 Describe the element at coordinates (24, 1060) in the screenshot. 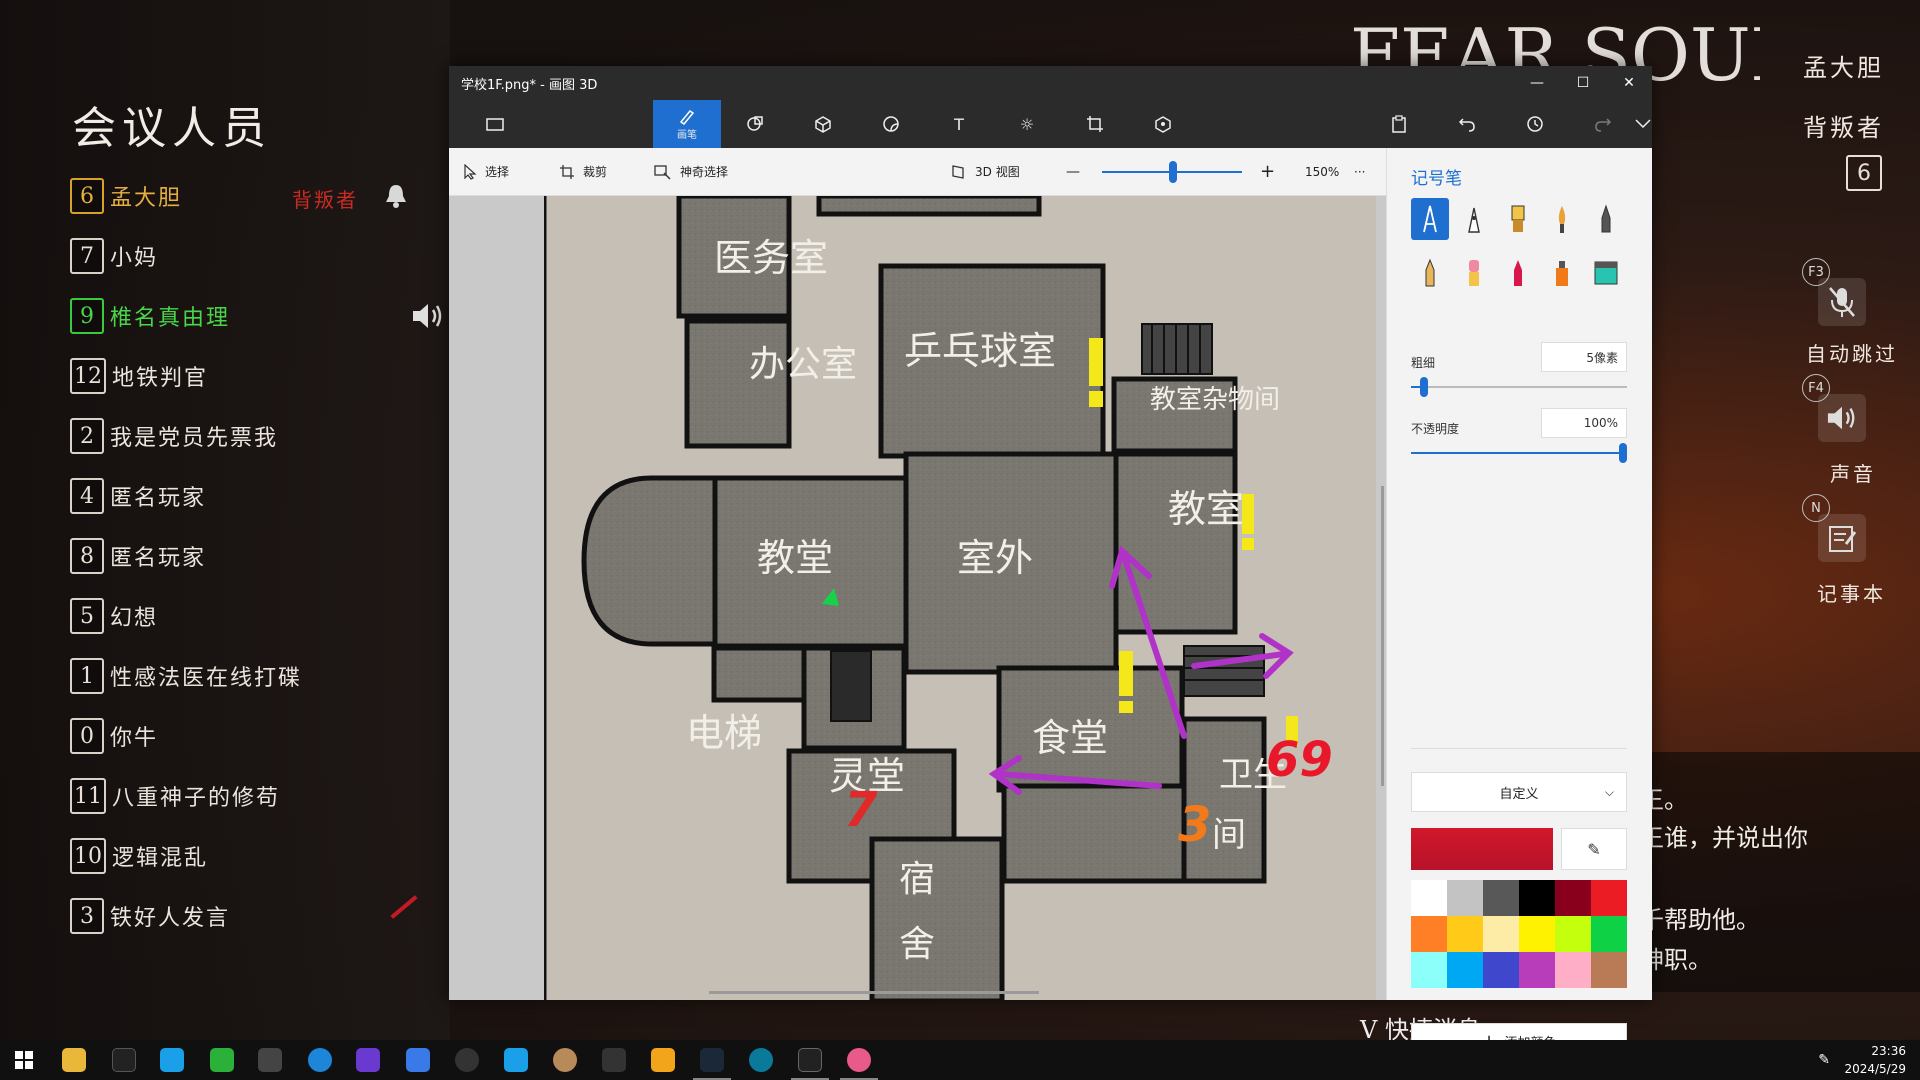

I see `windows-start-icon` at that location.